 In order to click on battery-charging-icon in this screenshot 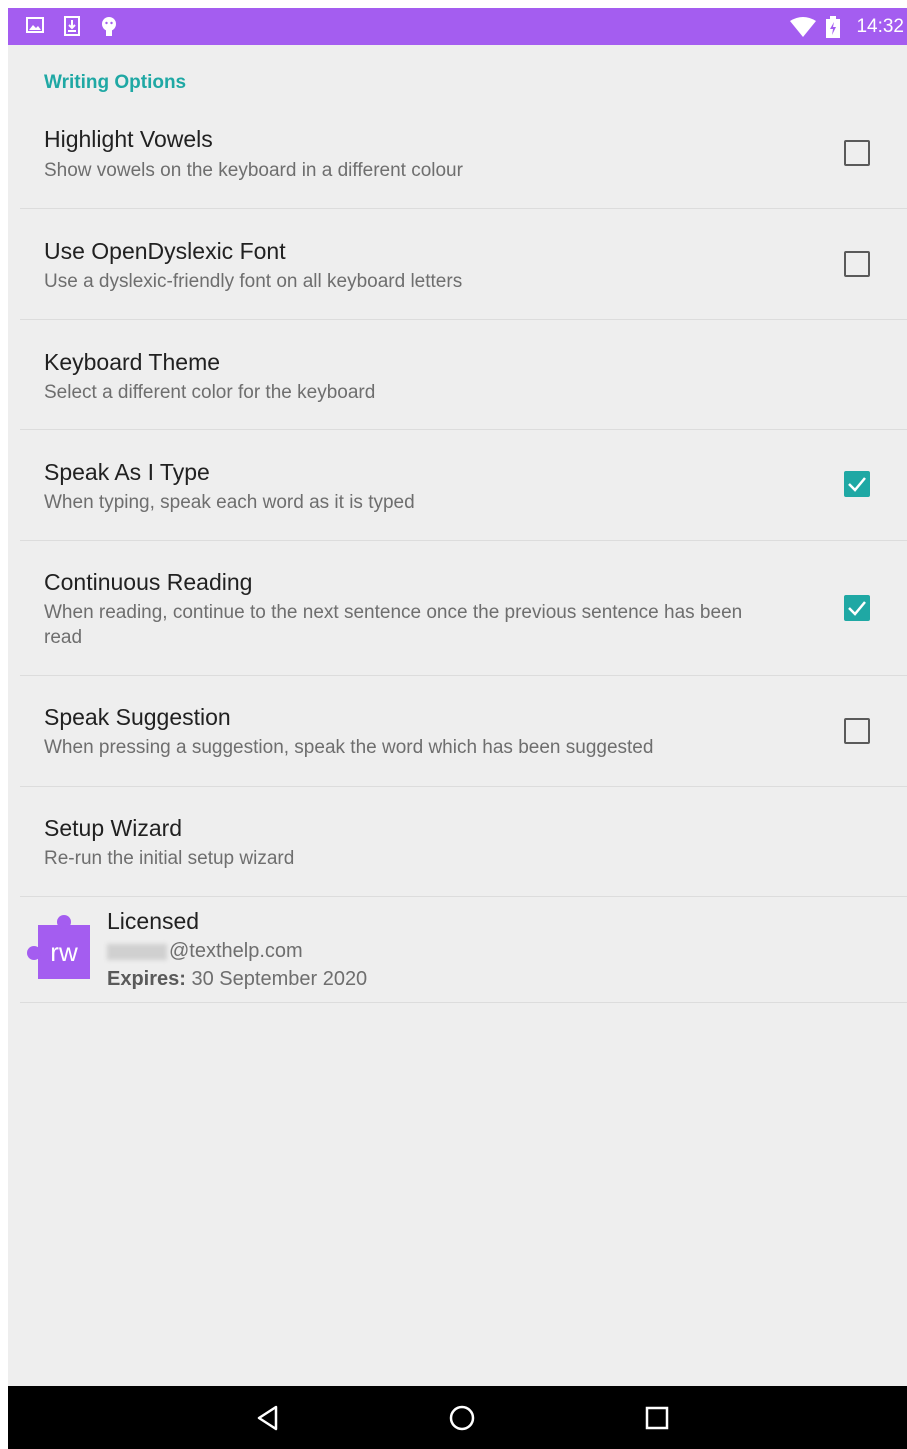, I will do `click(833, 29)`.